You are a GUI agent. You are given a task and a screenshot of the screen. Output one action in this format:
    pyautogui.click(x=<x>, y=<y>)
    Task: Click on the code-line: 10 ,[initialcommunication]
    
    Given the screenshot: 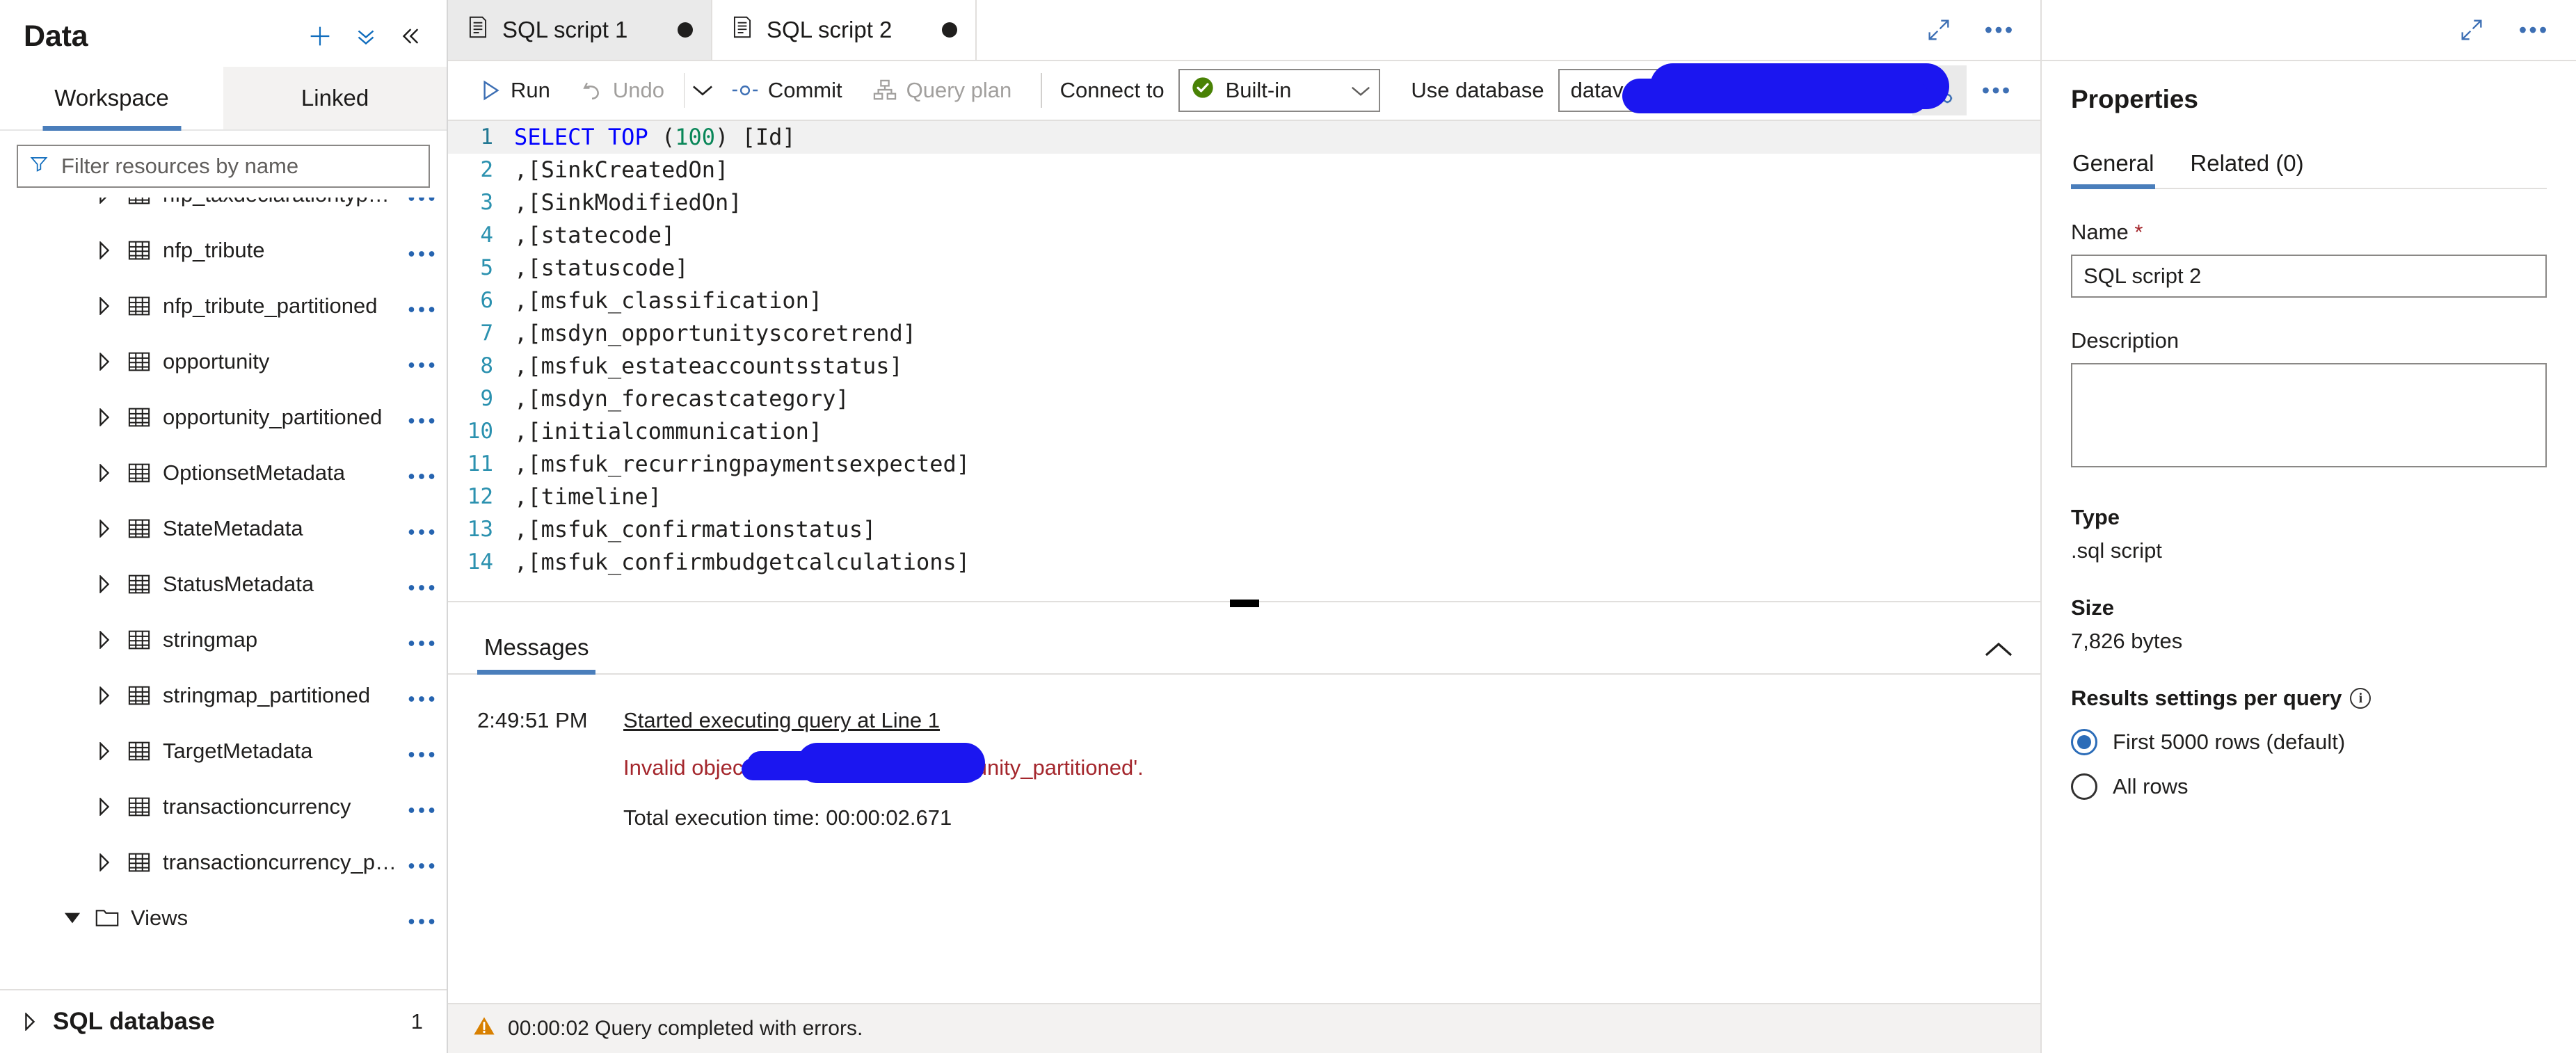 What is the action you would take?
    pyautogui.click(x=1244, y=431)
    